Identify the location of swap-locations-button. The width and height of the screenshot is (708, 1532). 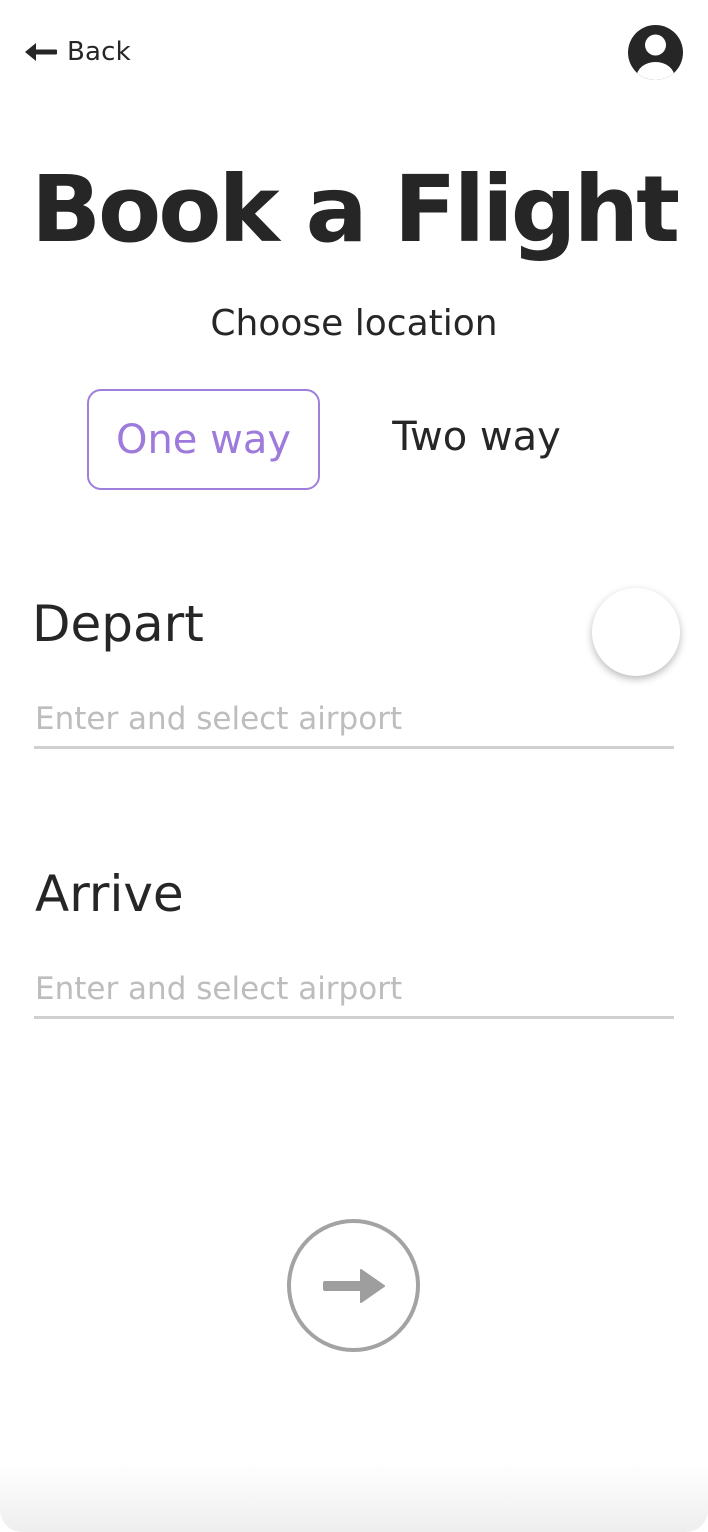
(636, 632).